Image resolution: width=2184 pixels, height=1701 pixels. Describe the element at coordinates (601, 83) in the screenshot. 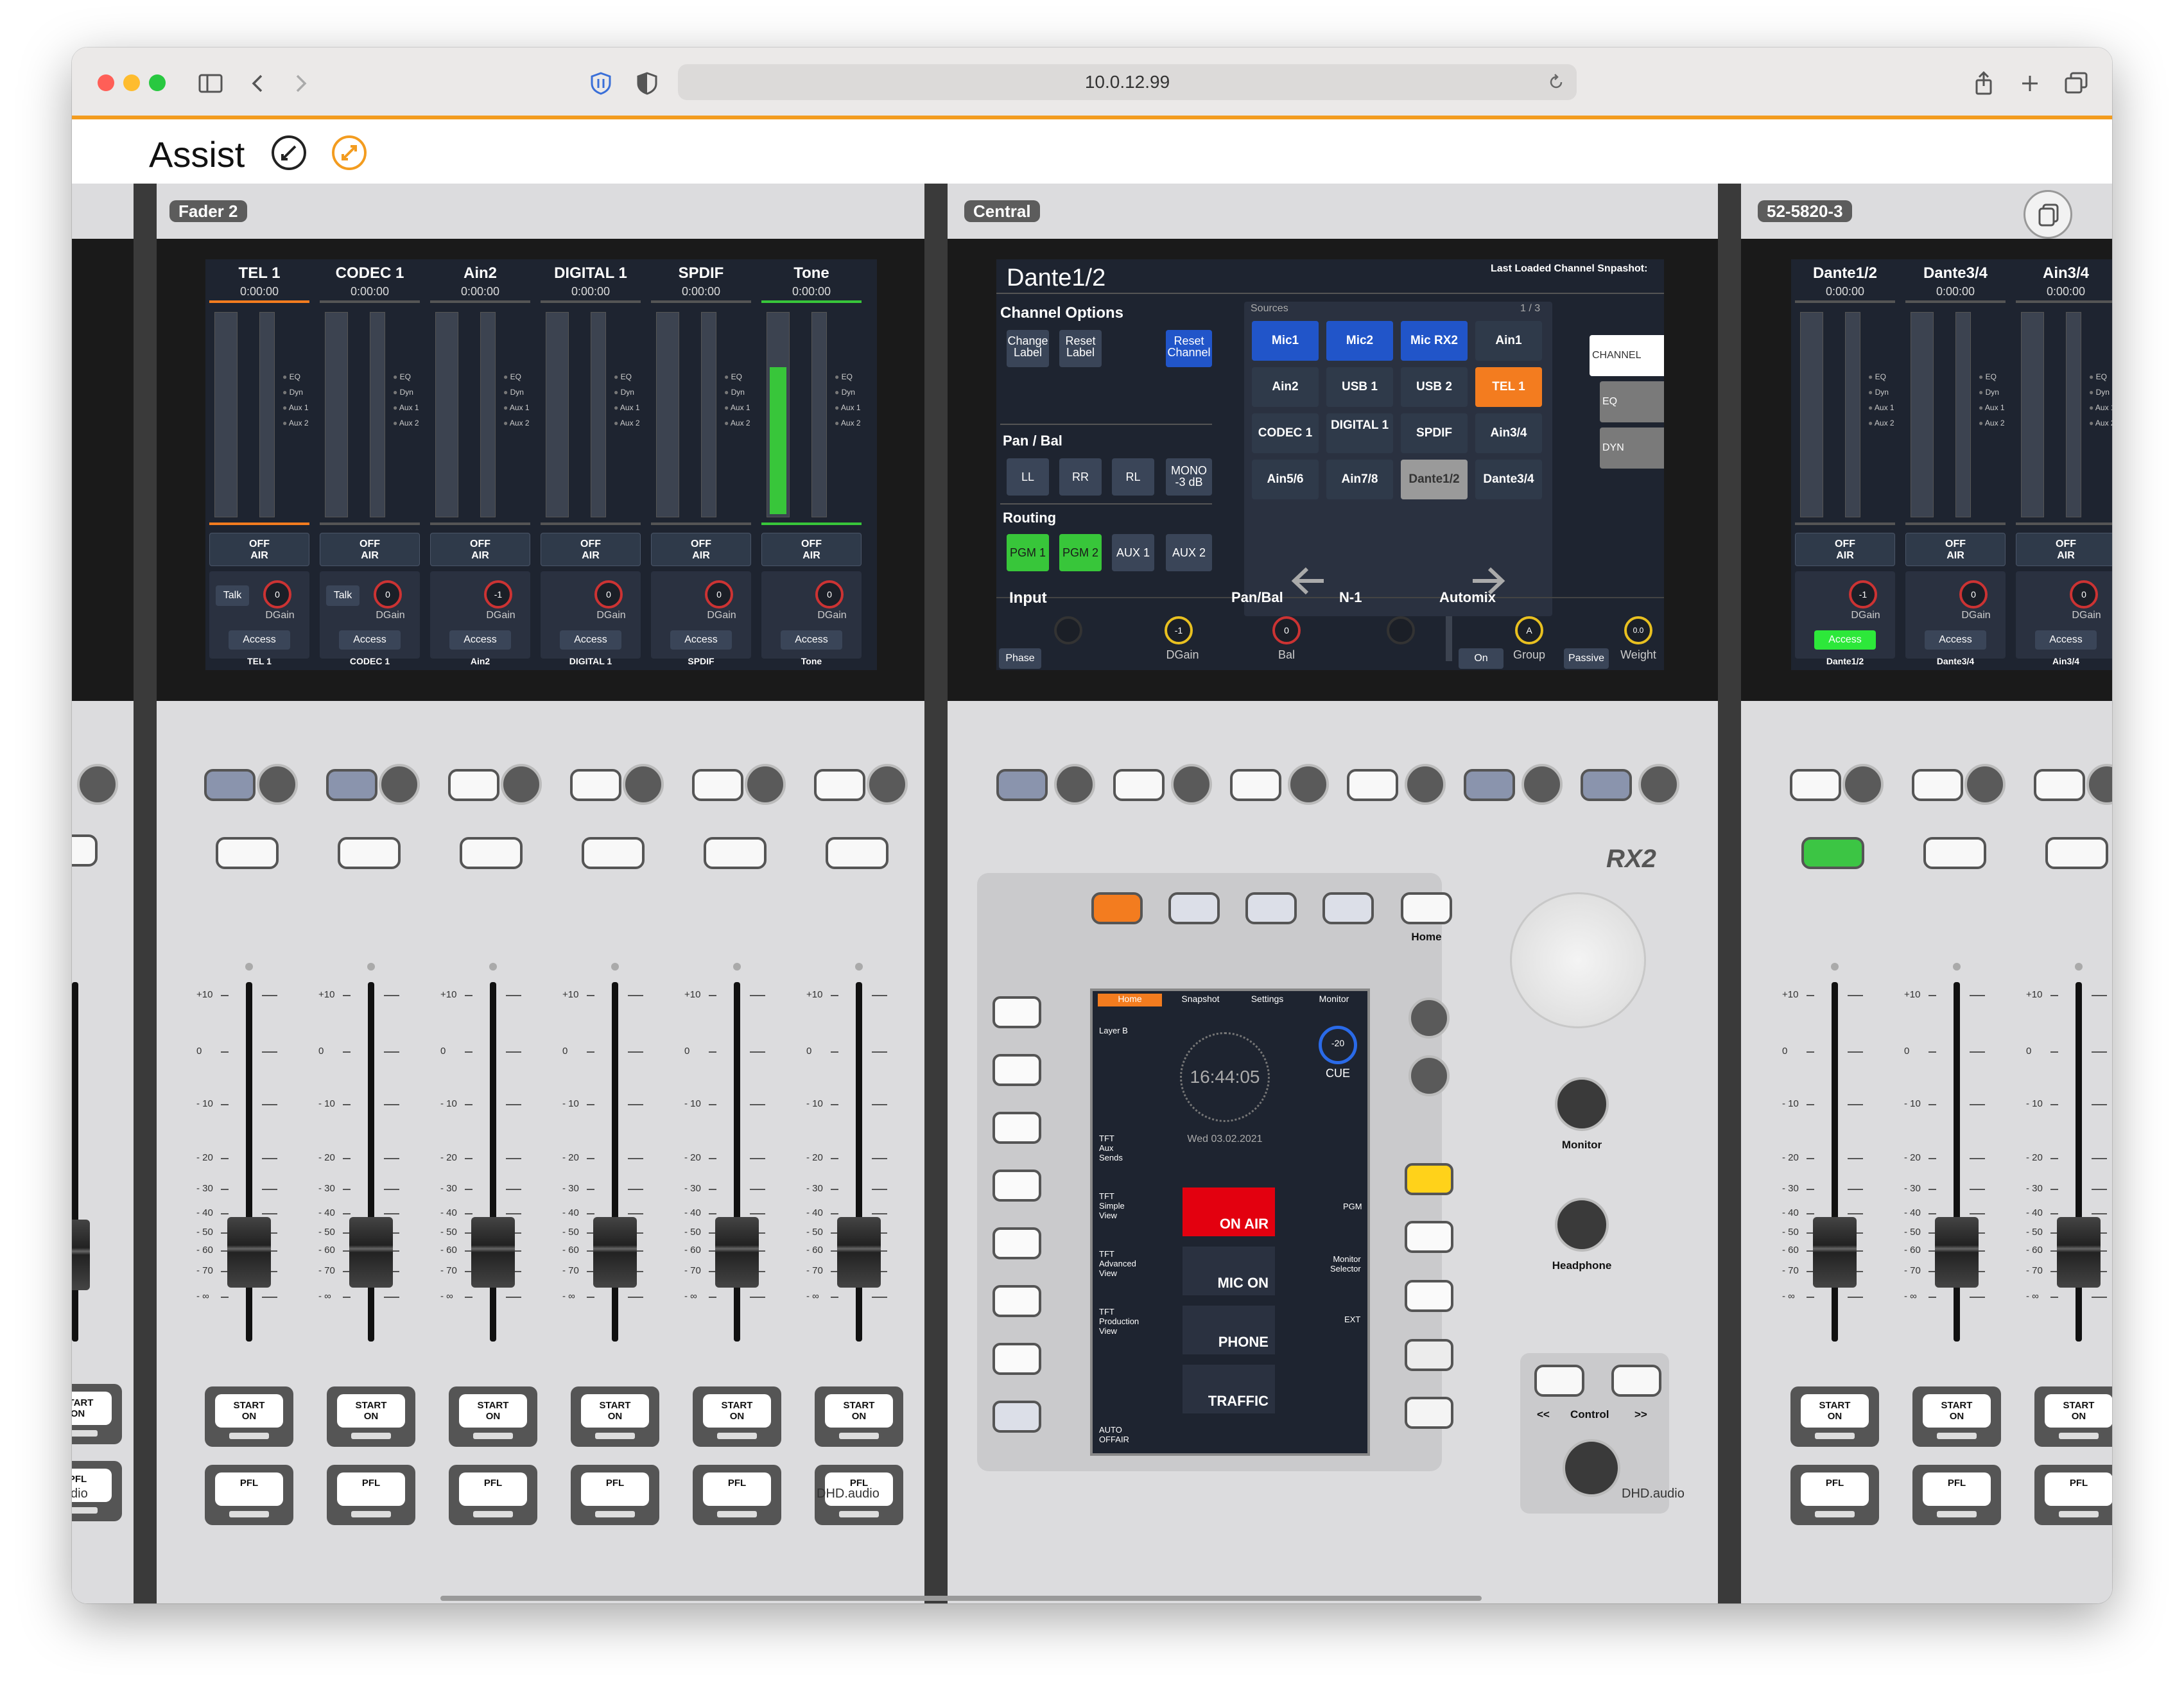

I see `shield-icon` at that location.